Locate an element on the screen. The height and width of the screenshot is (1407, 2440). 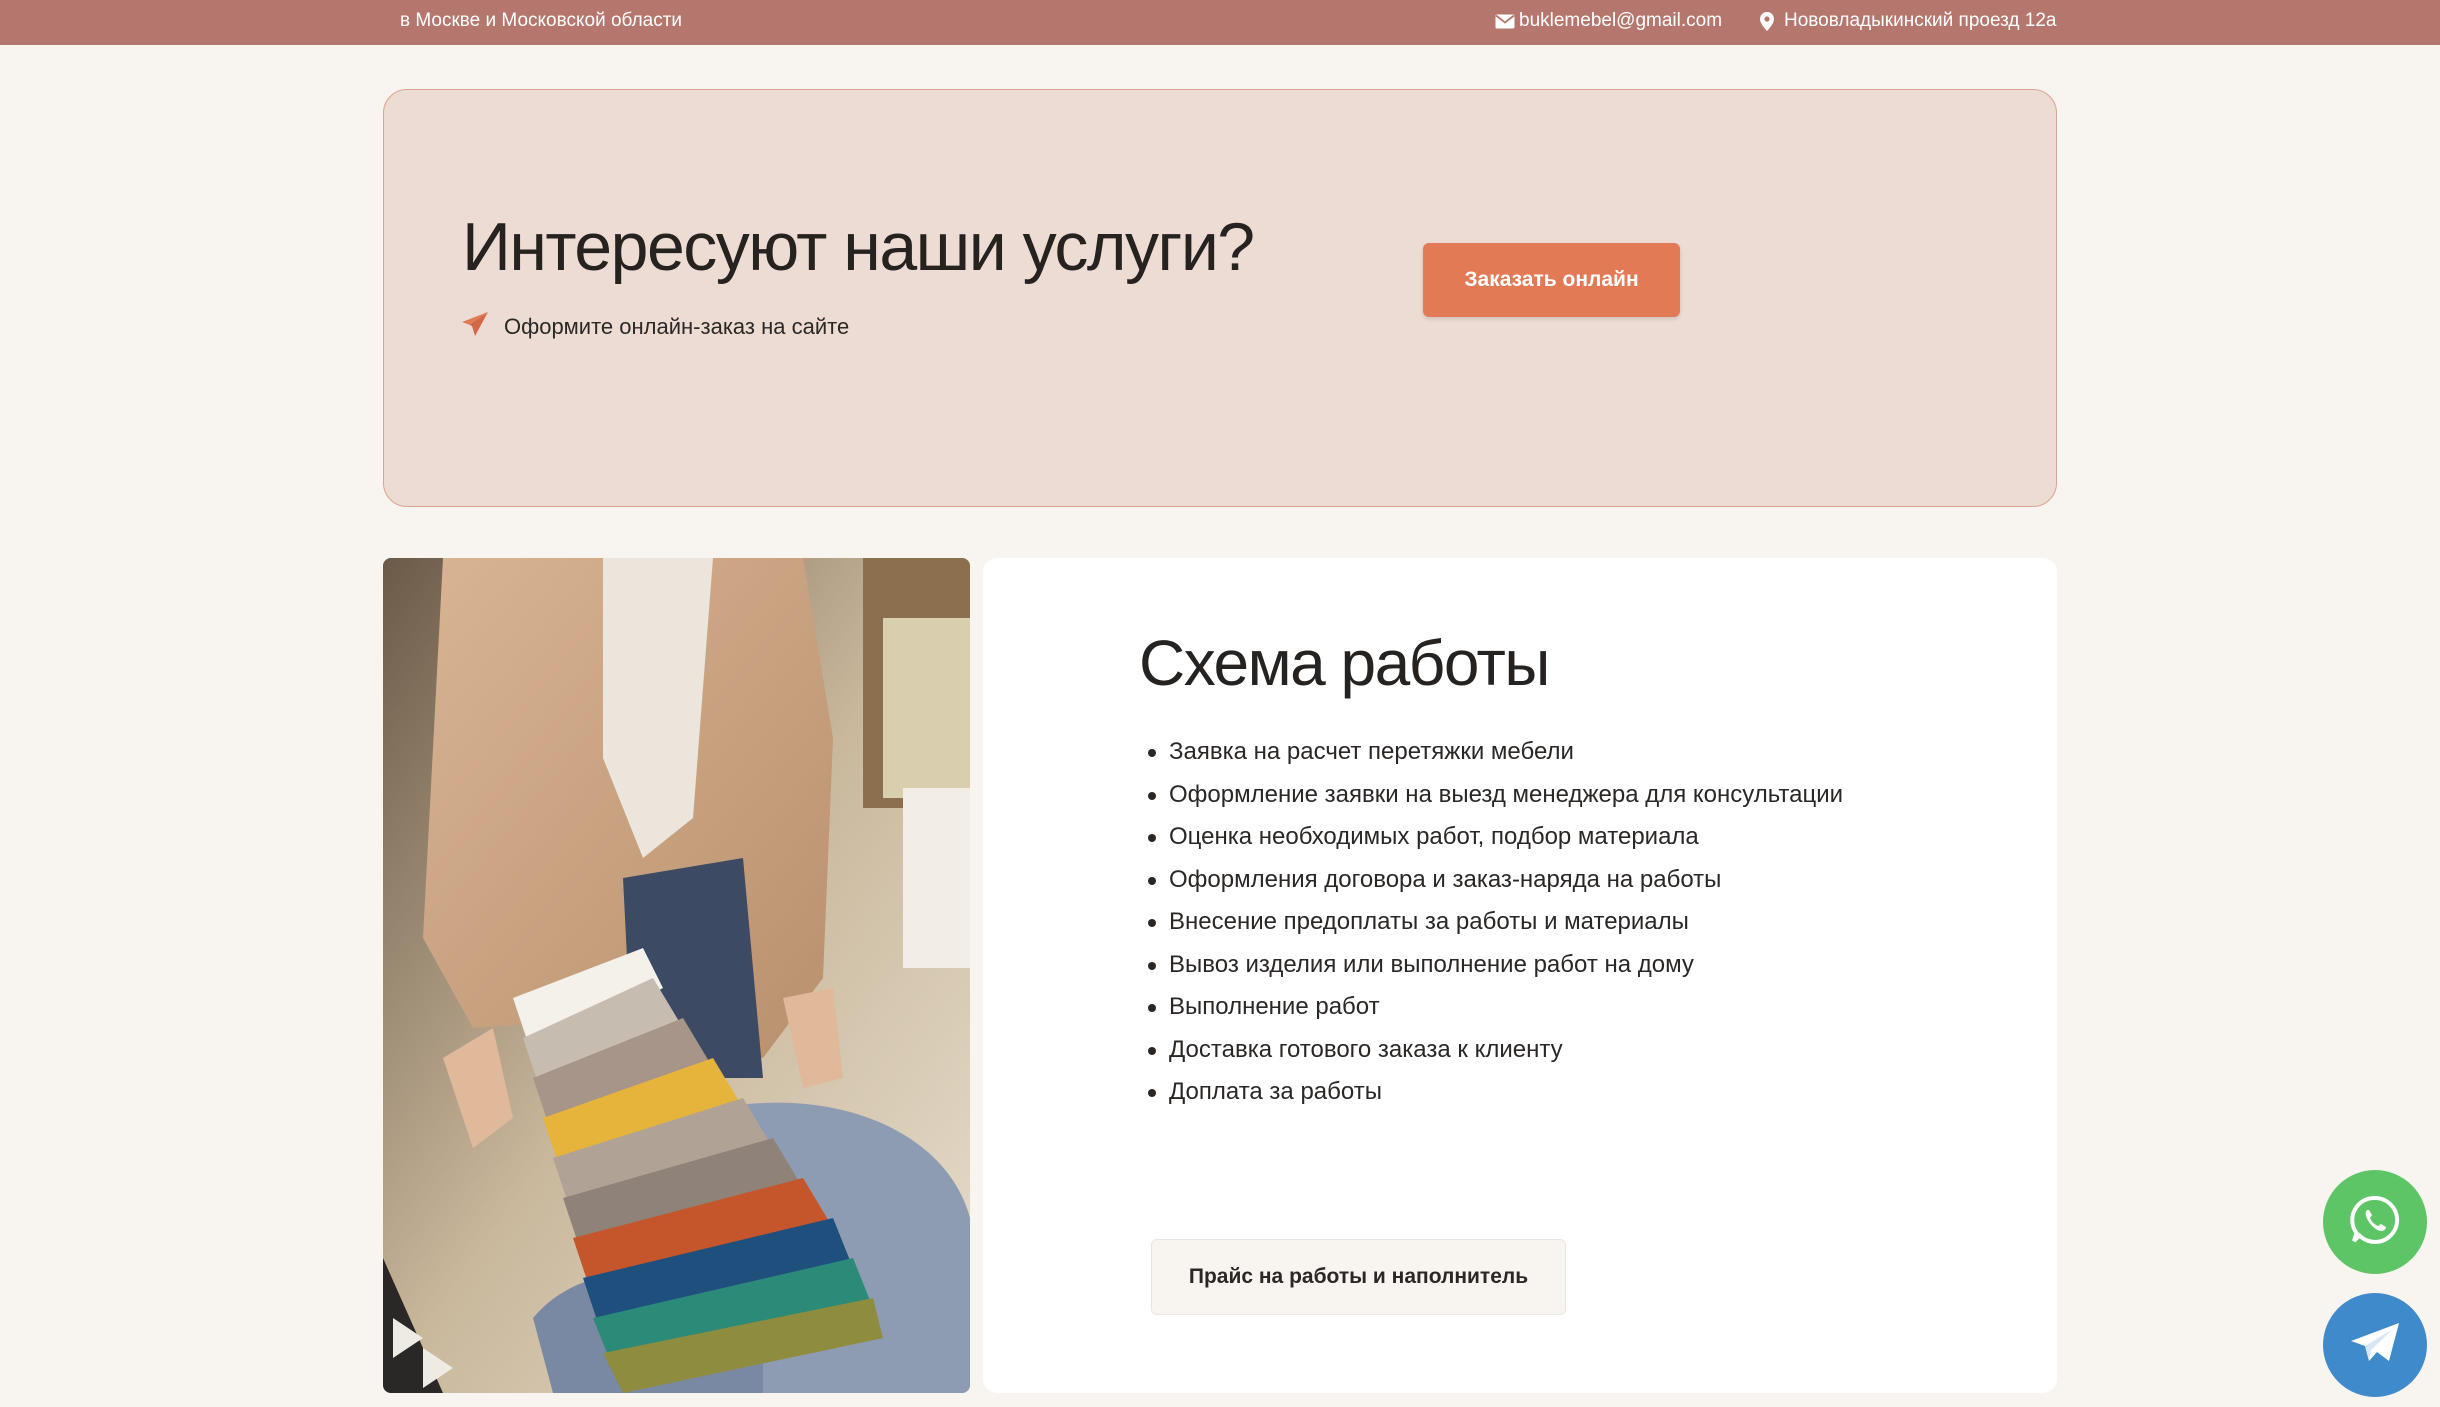
cta-subtitle: Оформите онлайн-заказ на сайте is located at coordinates (677, 326).